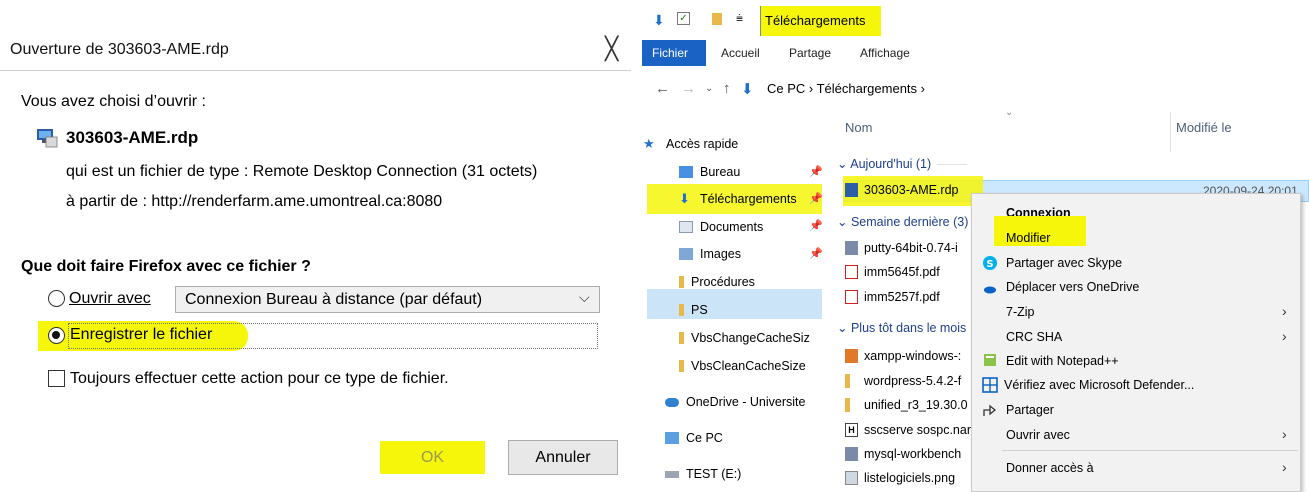 Image resolution: width=1309 pixels, height=492 pixels. I want to click on tab-accueil: Accueil, so click(740, 53).